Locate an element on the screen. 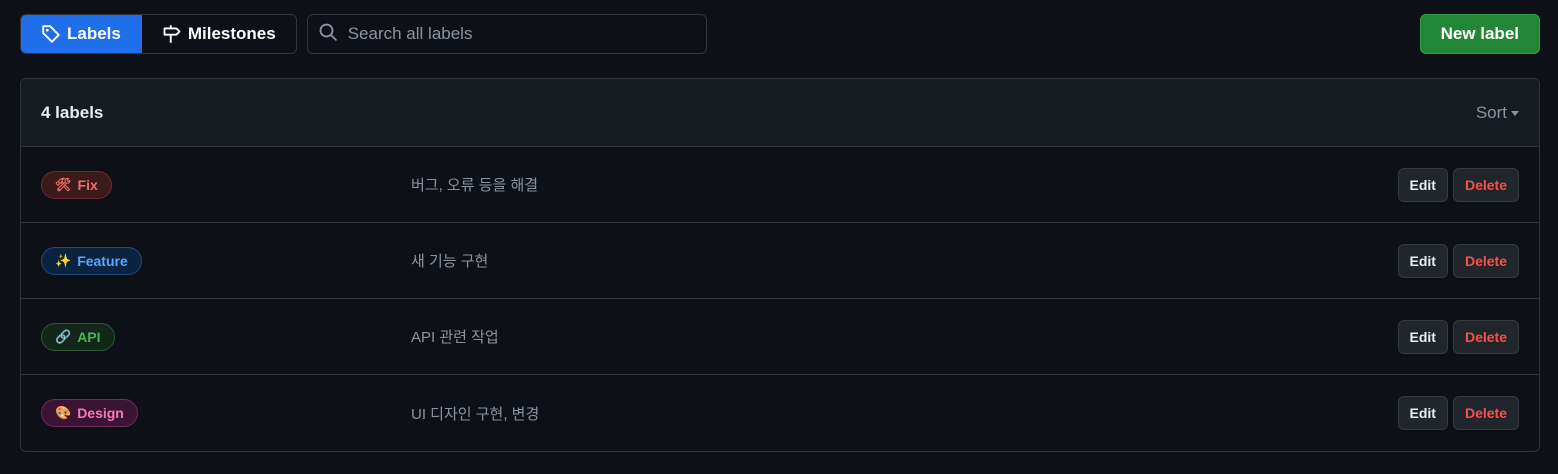 The height and width of the screenshot is (474, 1558). search-input is located at coordinates (526, 34).